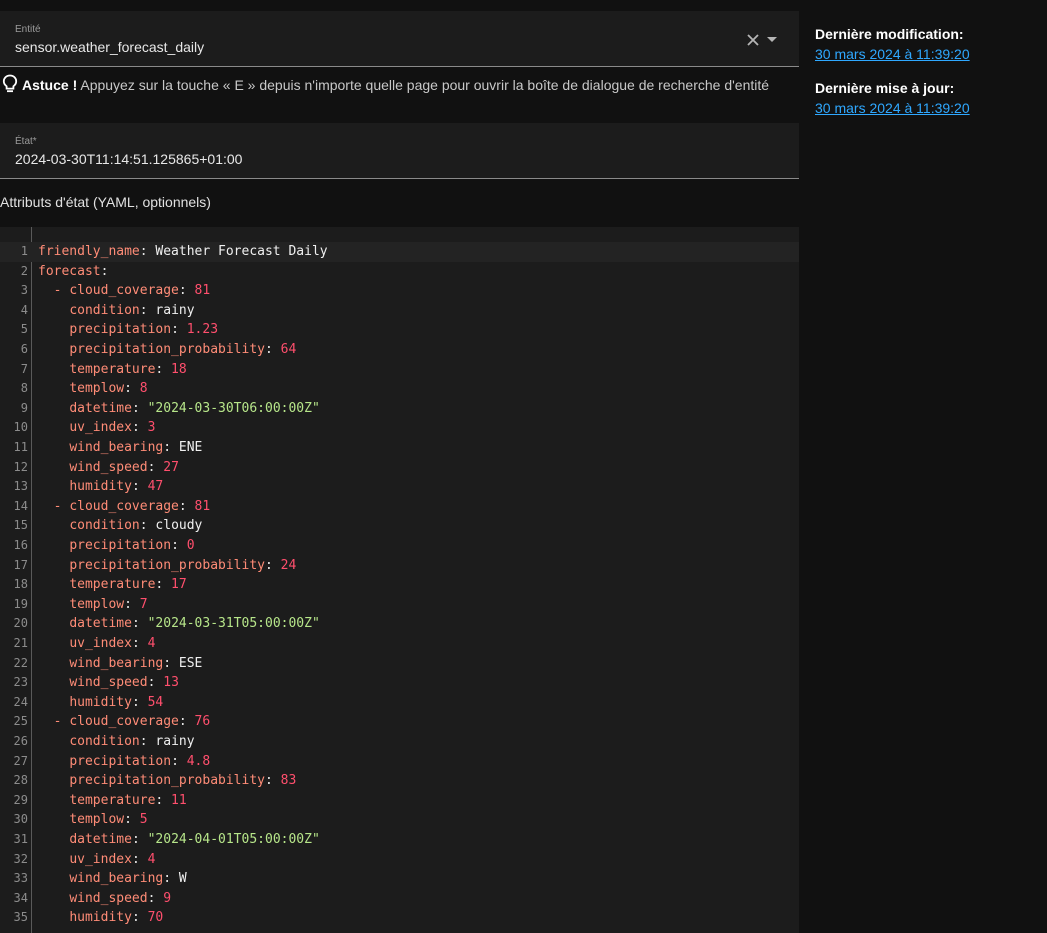 The width and height of the screenshot is (1047, 933). I want to click on yaml-value: Weather Forecast Daily, so click(237, 251).